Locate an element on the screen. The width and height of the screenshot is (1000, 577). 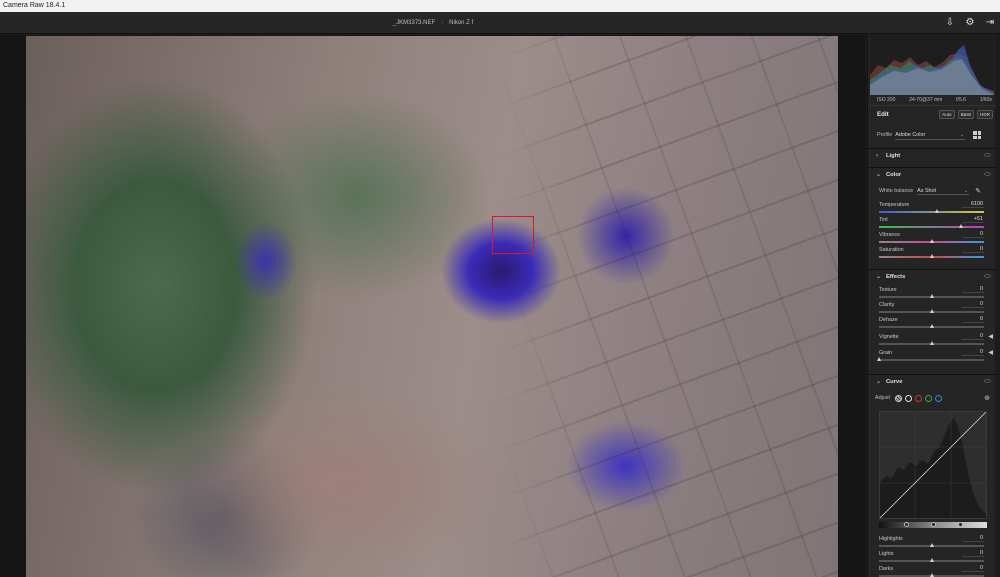
lights-value: 0 is located at coordinates (973, 553).